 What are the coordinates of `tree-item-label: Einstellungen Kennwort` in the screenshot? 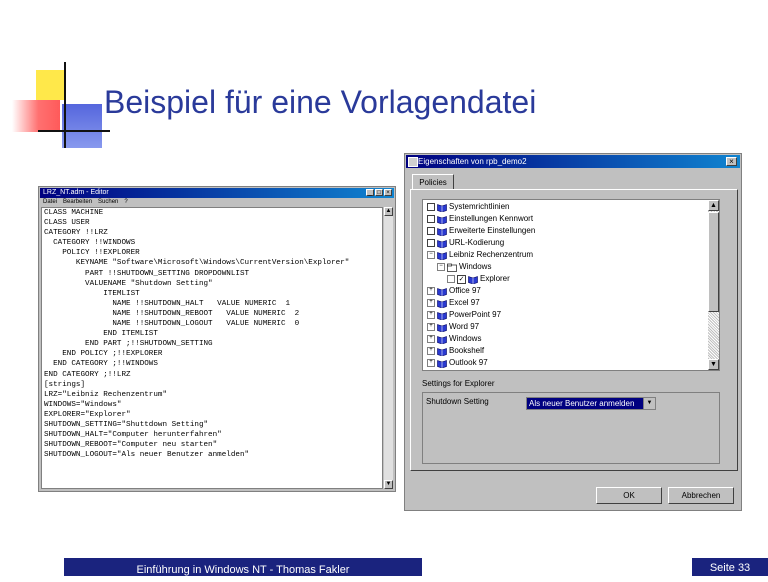 It's located at (491, 218).